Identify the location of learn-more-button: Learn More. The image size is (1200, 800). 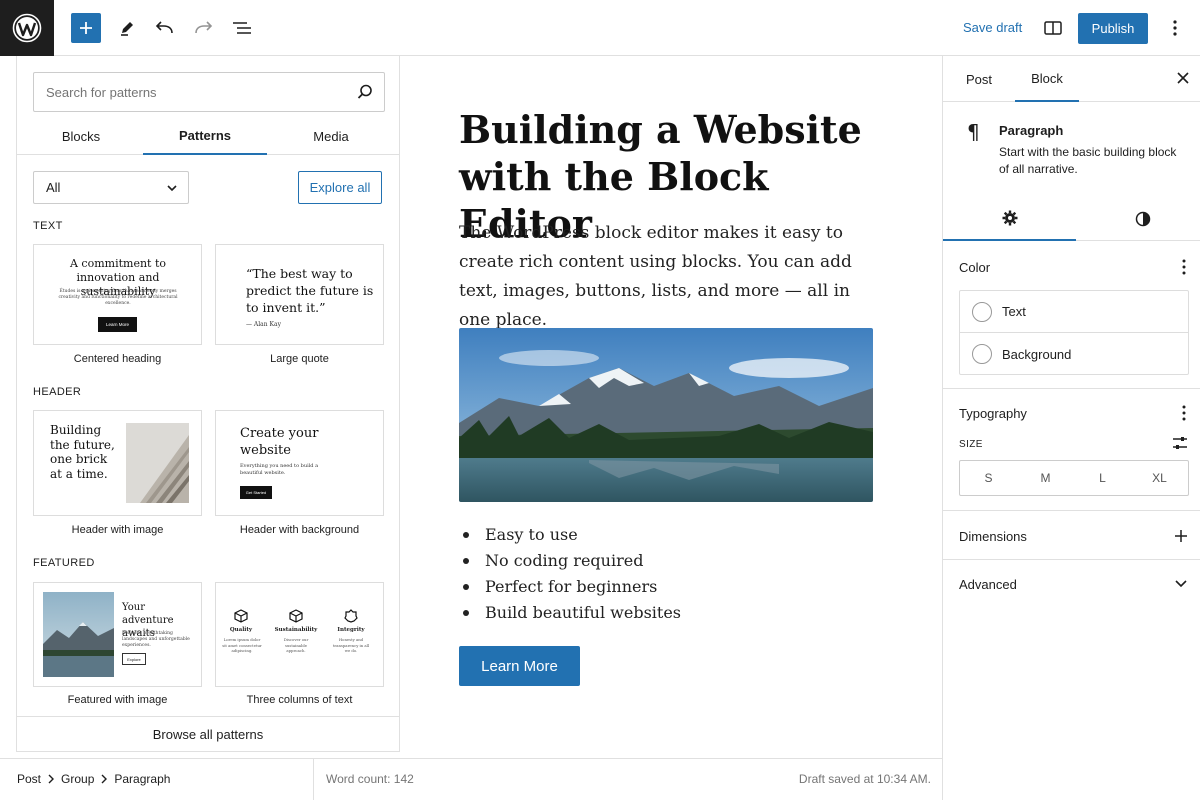
(519, 666).